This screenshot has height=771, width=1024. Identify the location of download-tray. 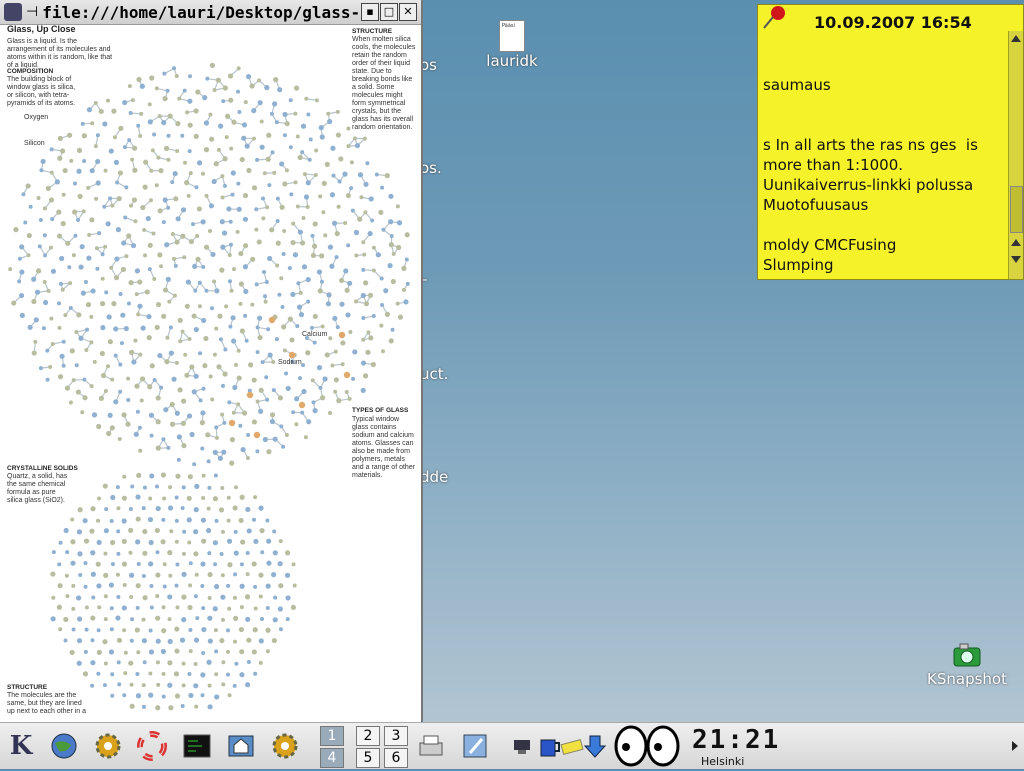
(595, 746).